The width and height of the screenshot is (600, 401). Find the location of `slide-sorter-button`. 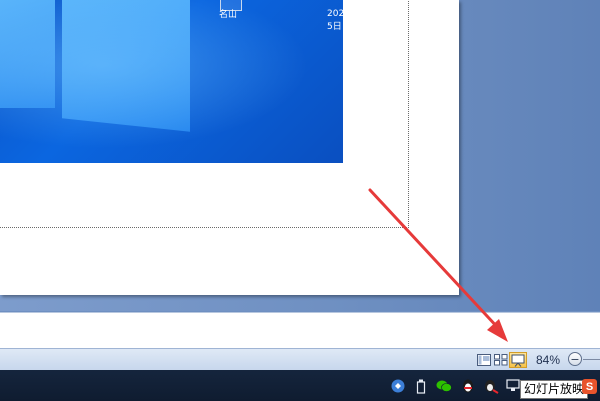

slide-sorter-button is located at coordinates (501, 360).